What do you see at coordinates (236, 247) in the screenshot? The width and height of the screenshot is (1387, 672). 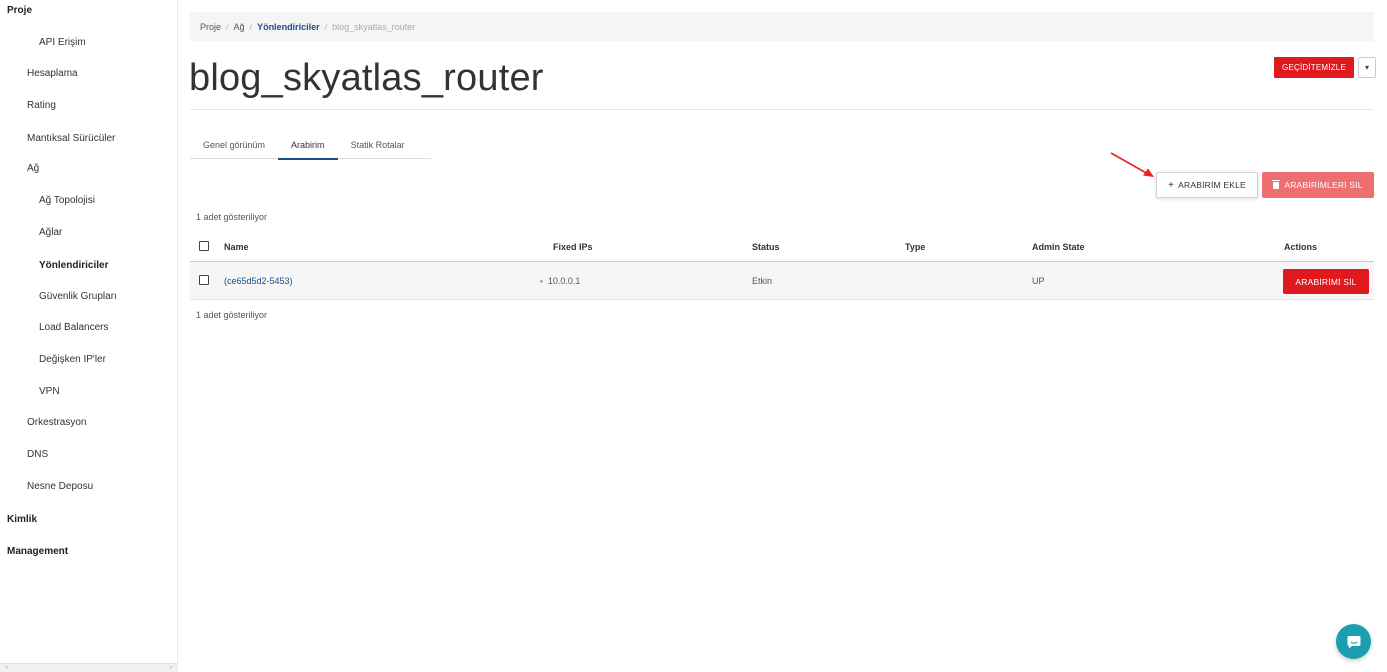 I see `column-header-name: Name` at bounding box center [236, 247].